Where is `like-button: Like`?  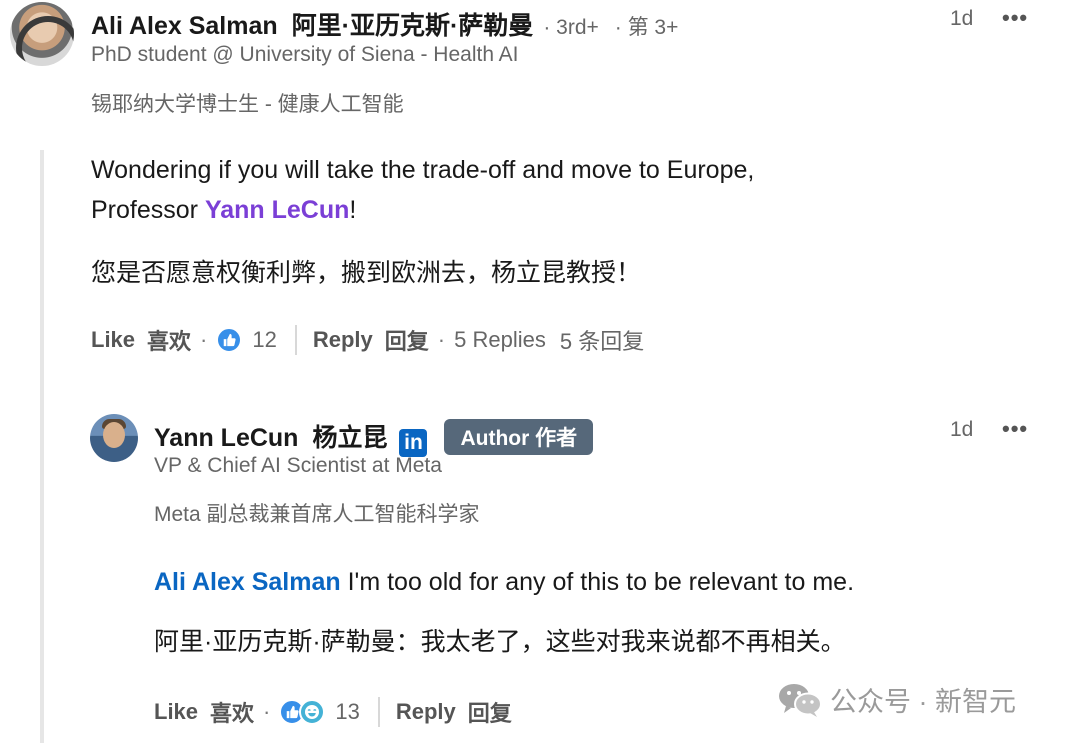
like-button: Like is located at coordinates (113, 340).